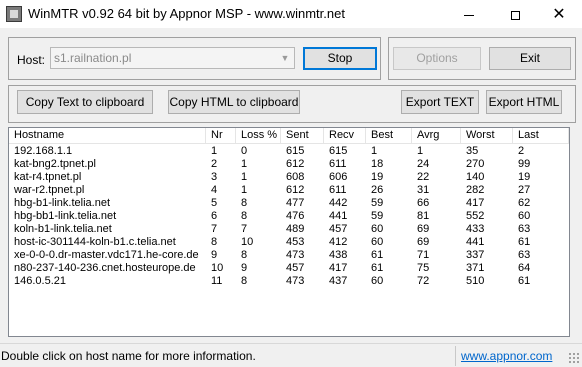  Describe the element at coordinates (338, 203) in the screenshot. I see `cell-recv: 442` at that location.